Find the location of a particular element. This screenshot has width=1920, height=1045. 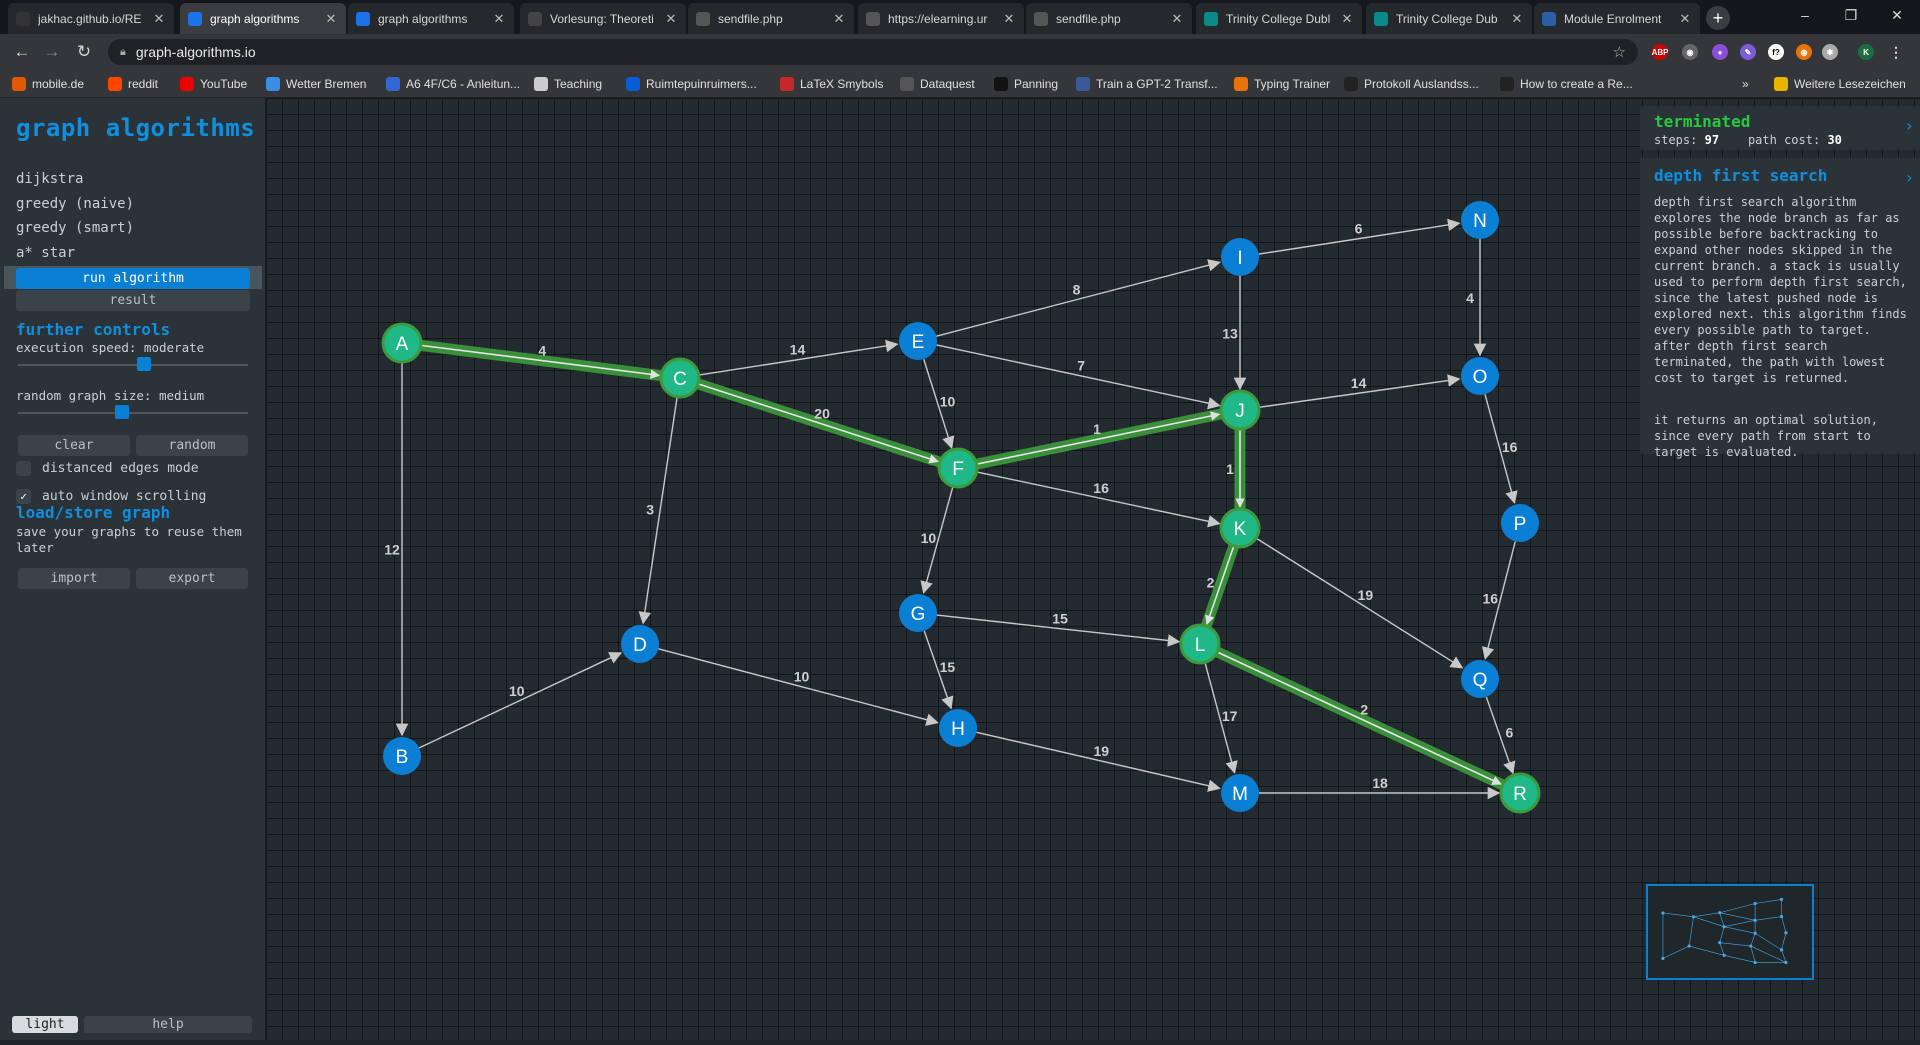

extension-icon: ◉ is located at coordinates (1690, 52).